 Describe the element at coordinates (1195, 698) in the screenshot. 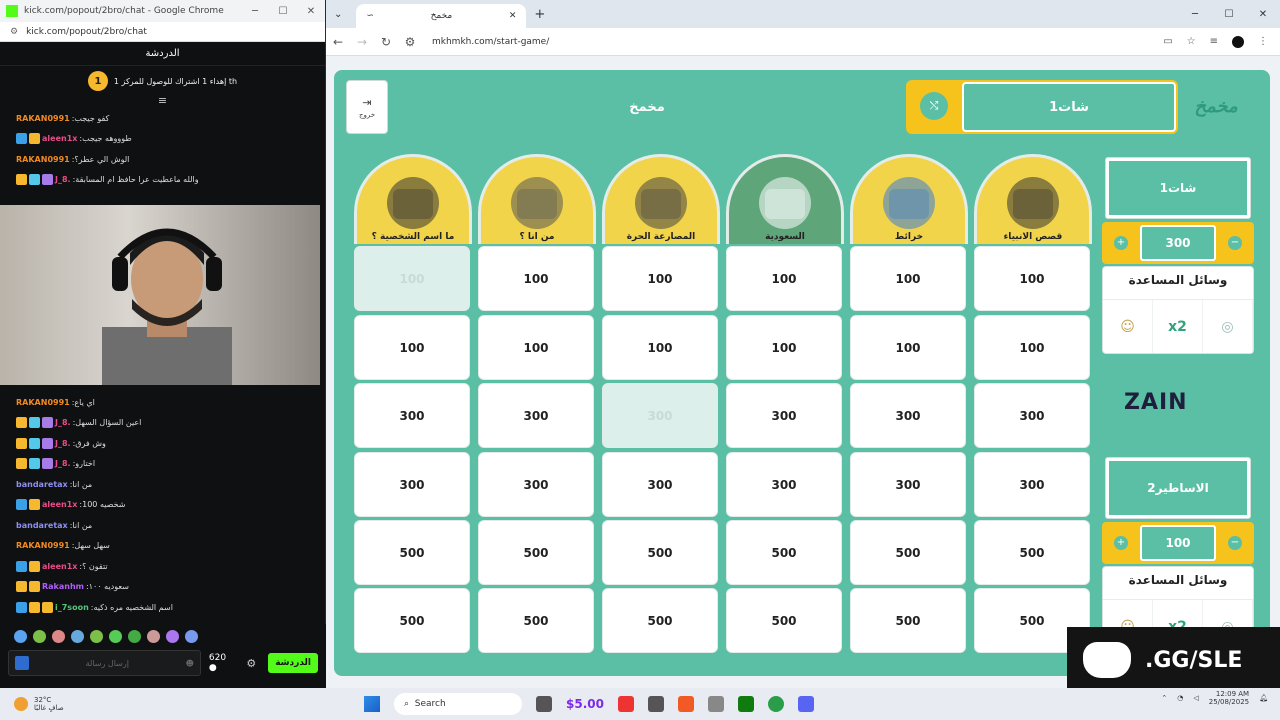

I see `volume-icon: ◁` at that location.